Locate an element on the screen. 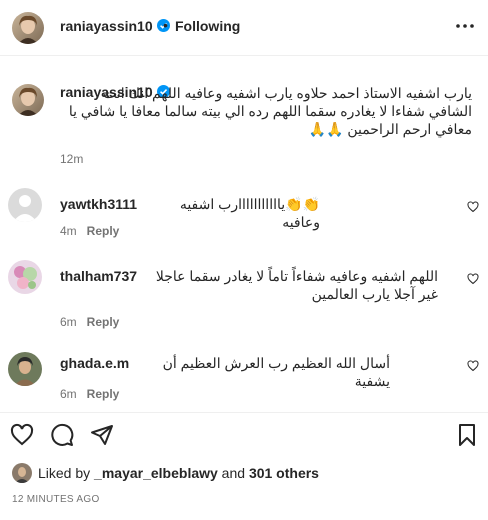  comment-username: yawtkh3111 is located at coordinates (98, 204).